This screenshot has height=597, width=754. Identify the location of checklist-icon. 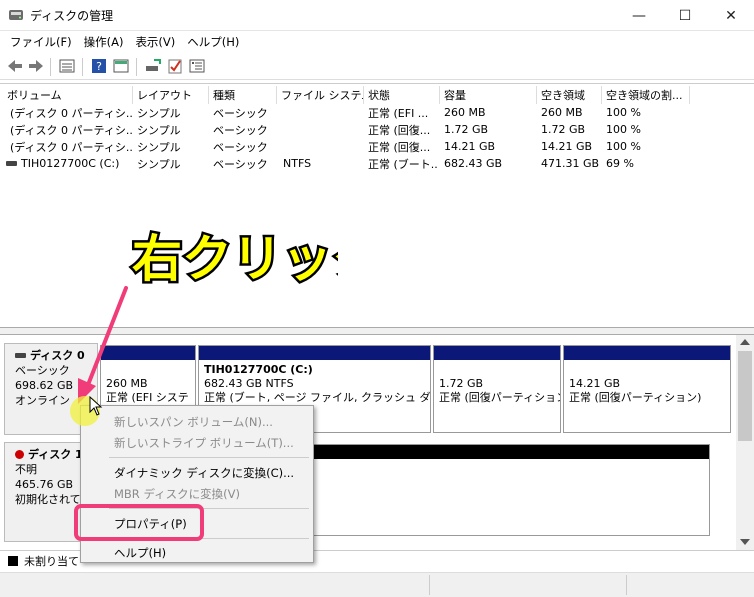
(175, 66).